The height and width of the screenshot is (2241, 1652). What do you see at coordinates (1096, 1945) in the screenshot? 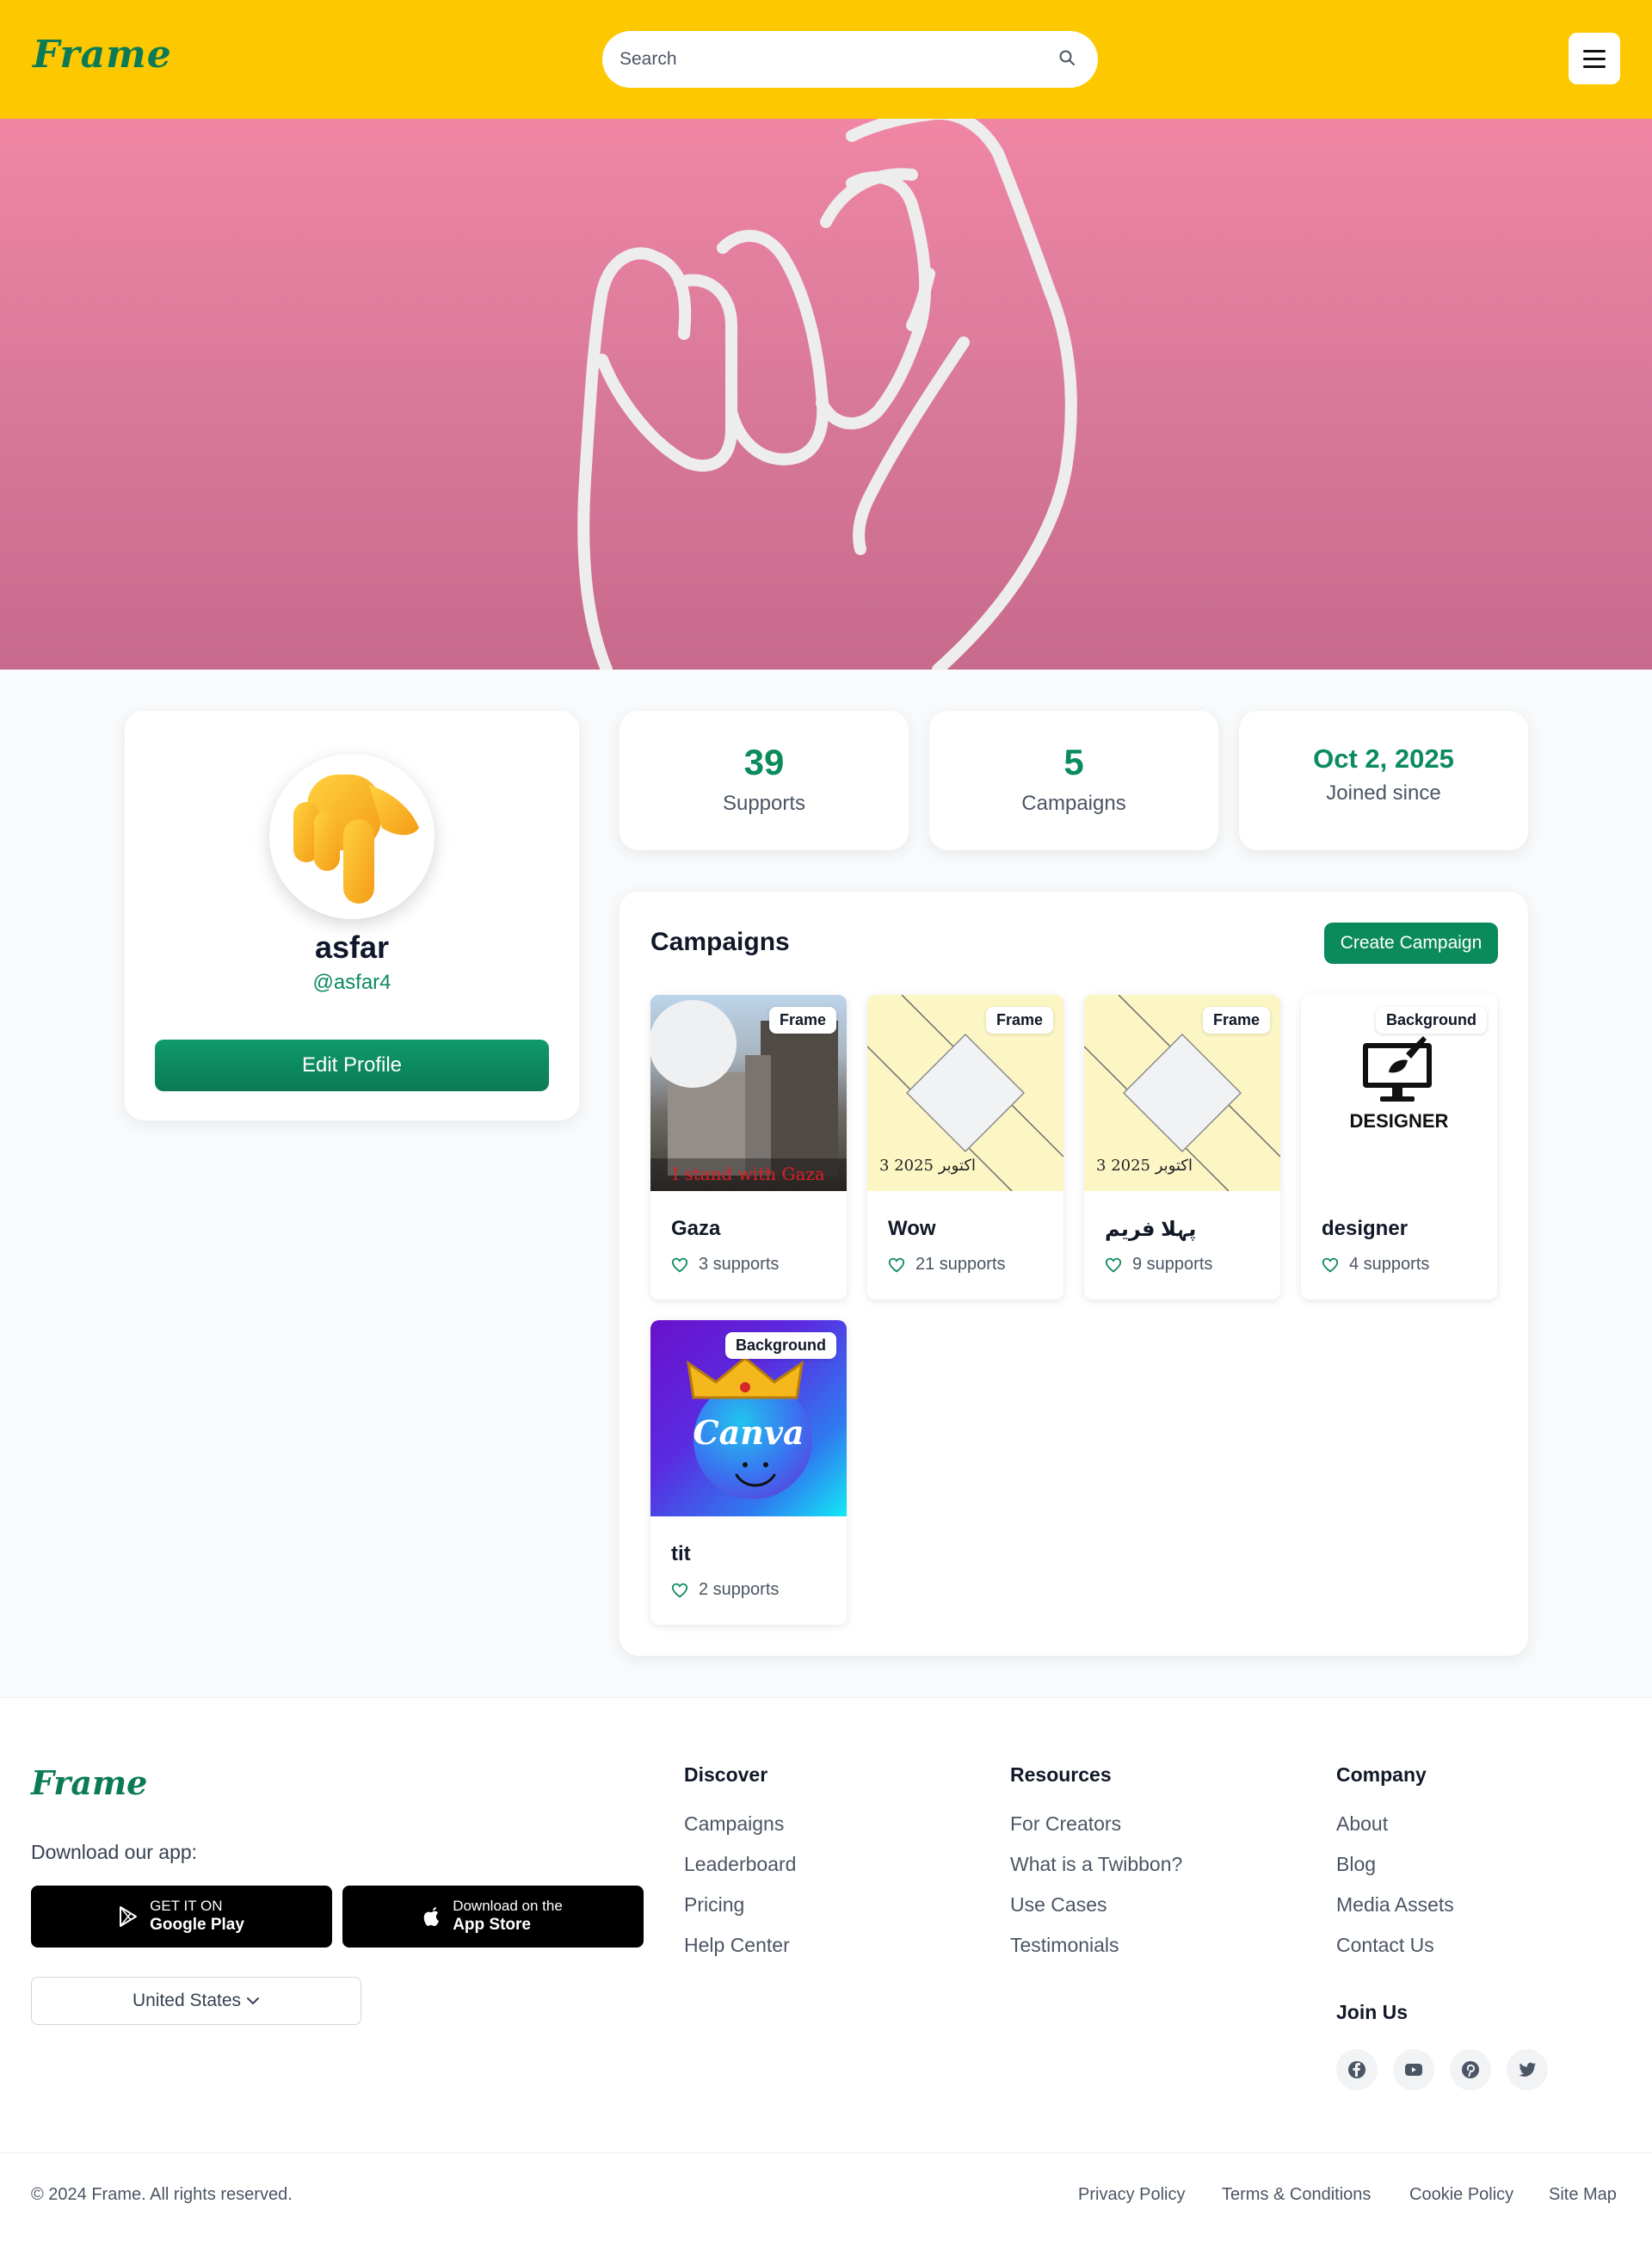
I see `footer-link-testimonials: Testimonials` at bounding box center [1096, 1945].